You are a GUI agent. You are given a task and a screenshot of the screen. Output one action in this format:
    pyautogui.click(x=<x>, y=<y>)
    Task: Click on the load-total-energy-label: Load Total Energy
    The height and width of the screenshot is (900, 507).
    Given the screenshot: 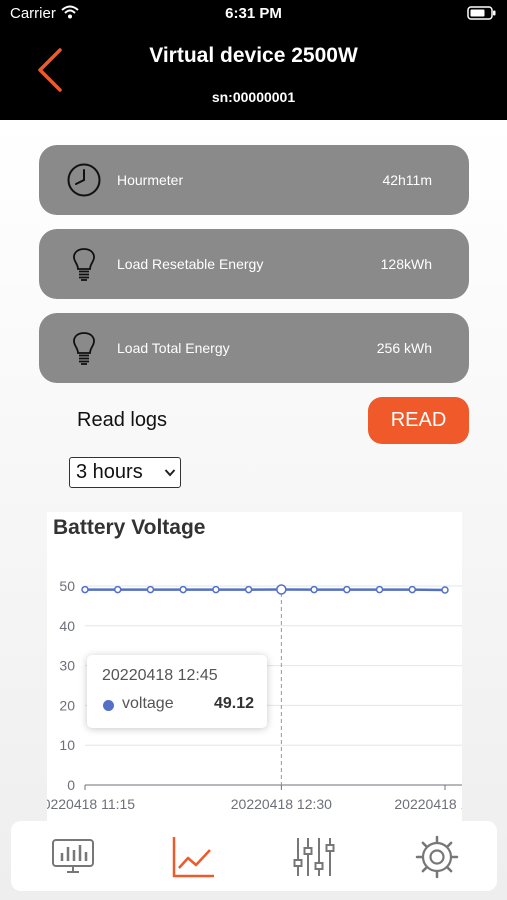 What is the action you would take?
    pyautogui.click(x=173, y=348)
    